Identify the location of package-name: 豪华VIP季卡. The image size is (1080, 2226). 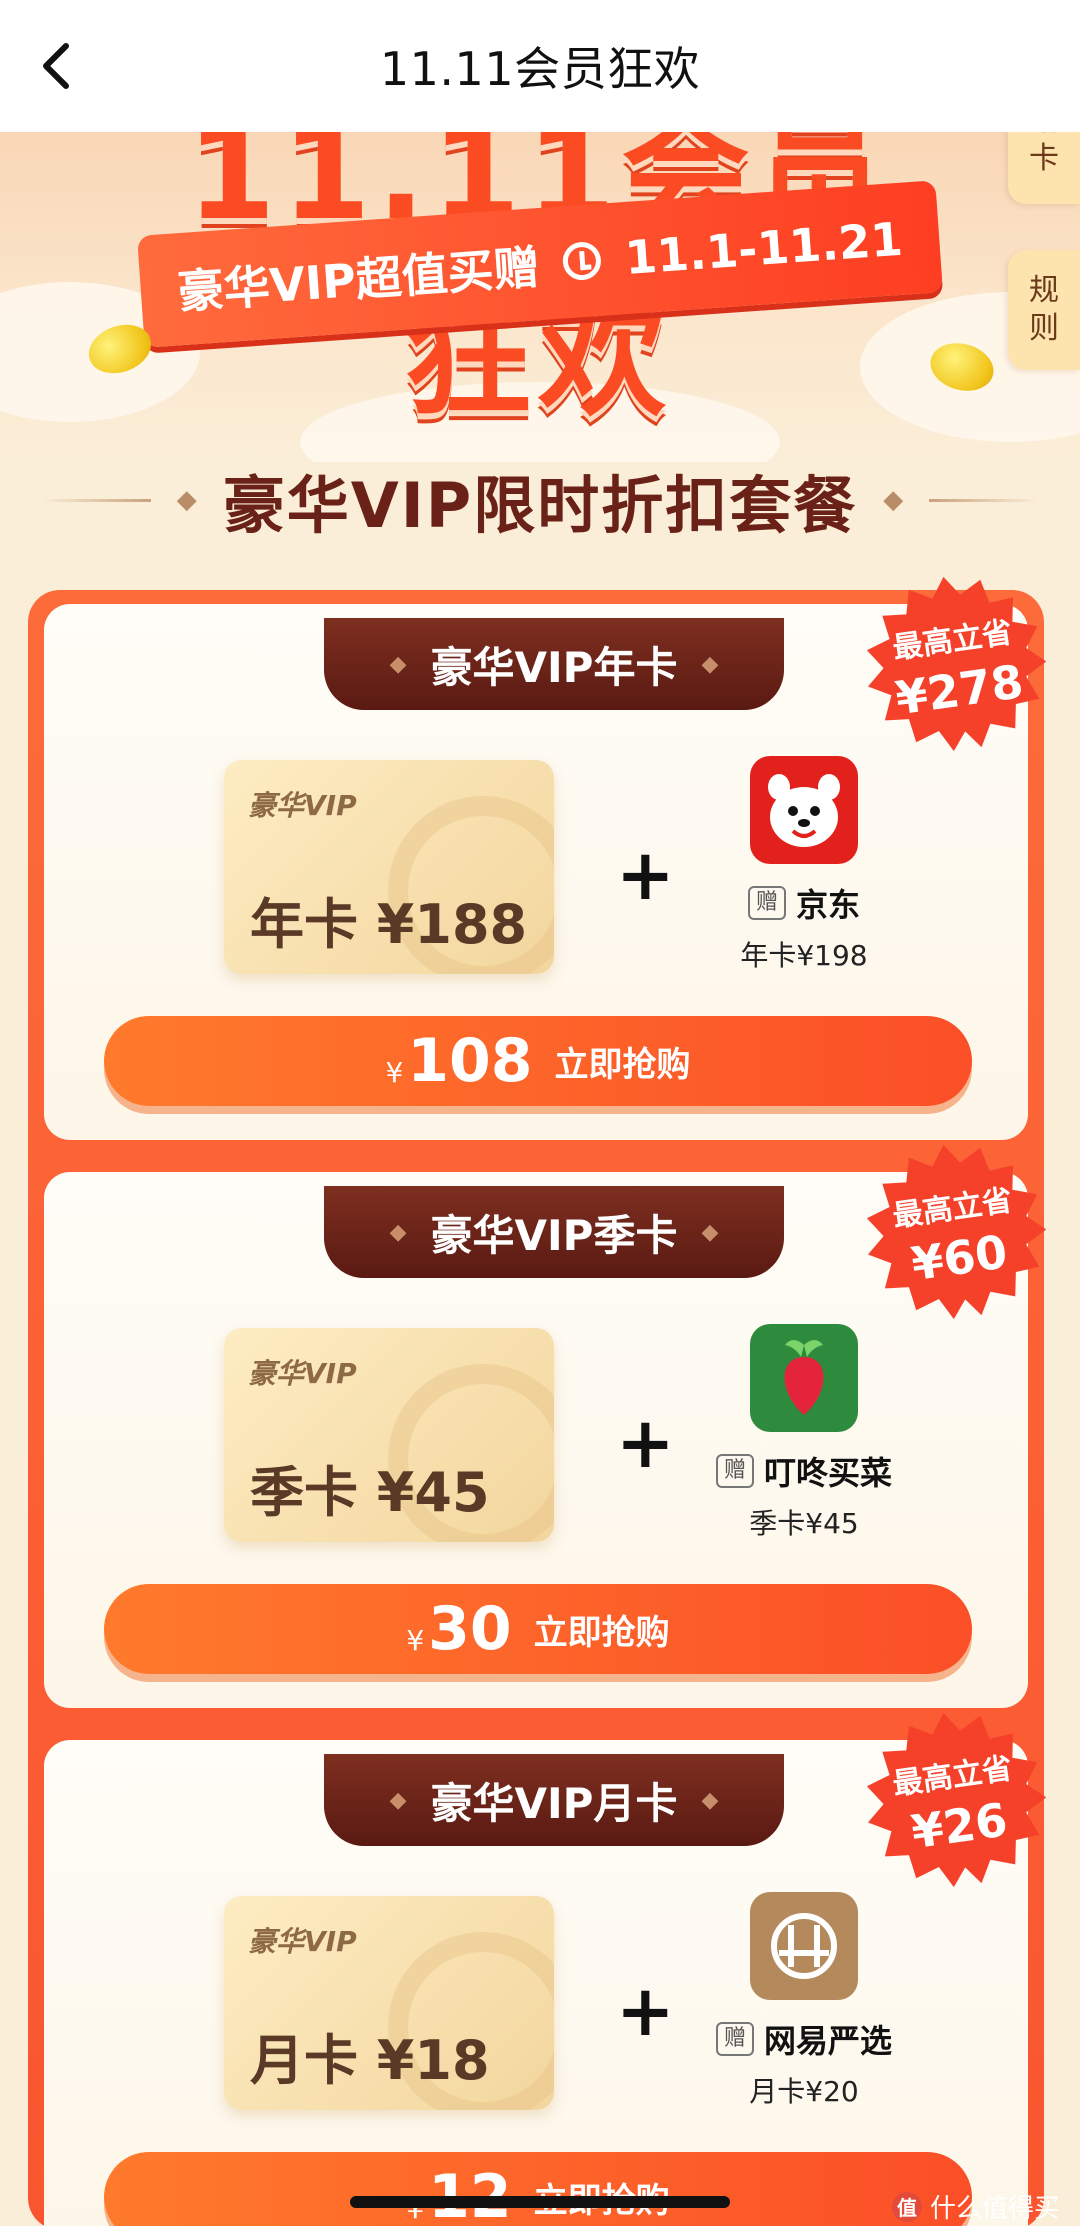
(554, 1235).